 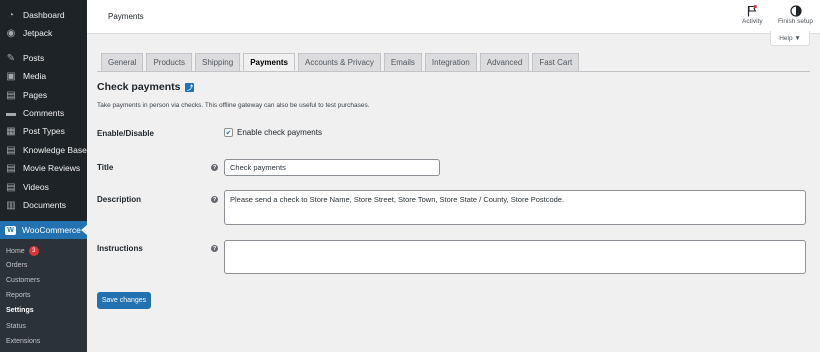 What do you see at coordinates (11, 33) in the screenshot?
I see `jetpack-icon: ◉` at bounding box center [11, 33].